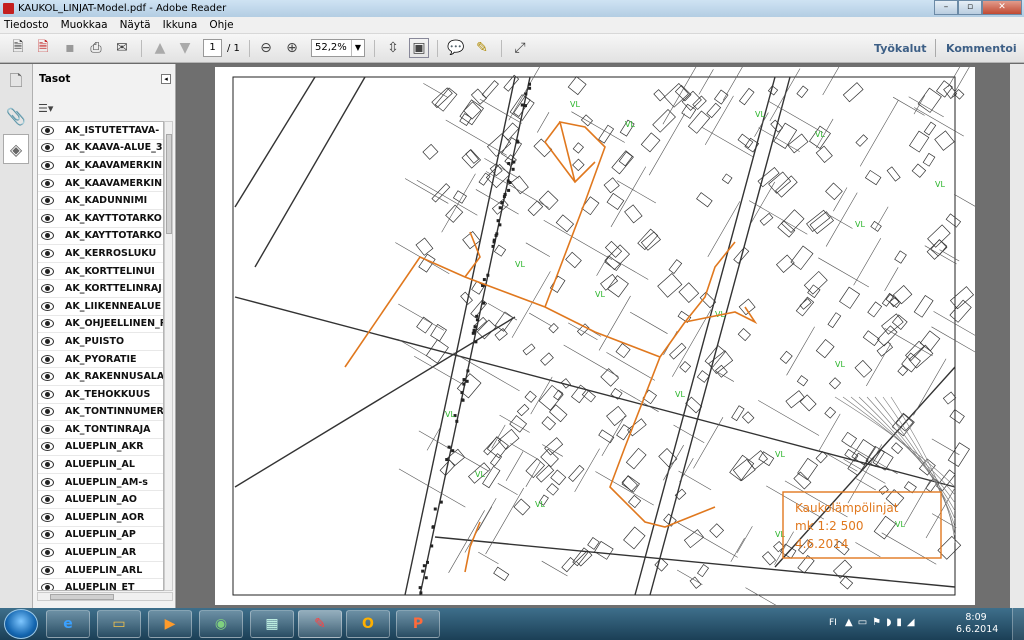 This screenshot has width=1024, height=640. Describe the element at coordinates (135, 25) in the screenshot. I see `menu-view: Näytä` at that location.